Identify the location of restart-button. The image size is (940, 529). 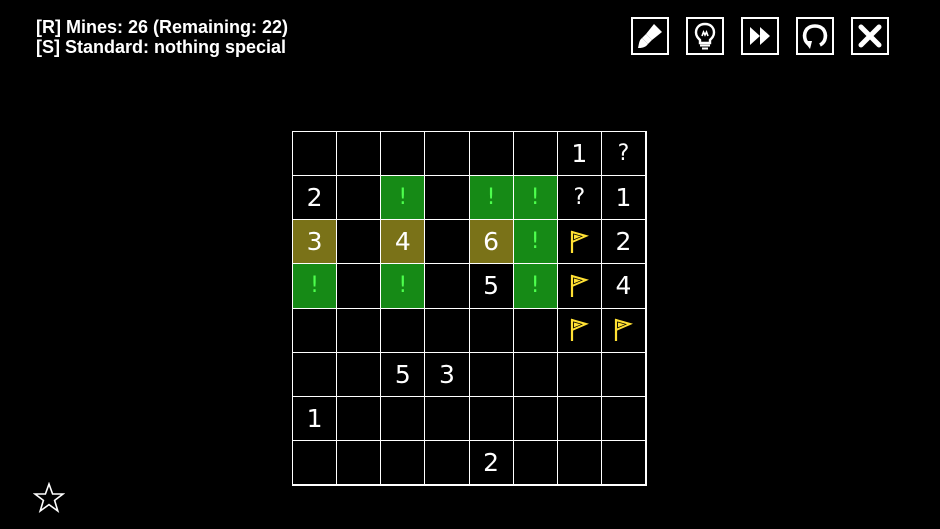
(815, 36).